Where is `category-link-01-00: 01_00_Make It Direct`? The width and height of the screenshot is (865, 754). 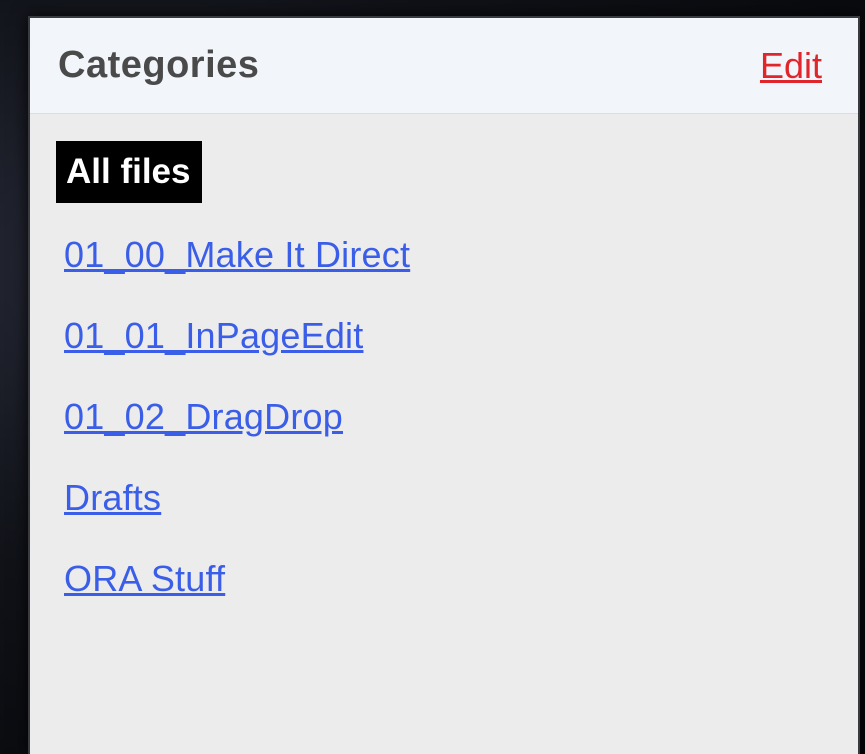 category-link-01-00: 01_00_Make It Direct is located at coordinates (237, 255).